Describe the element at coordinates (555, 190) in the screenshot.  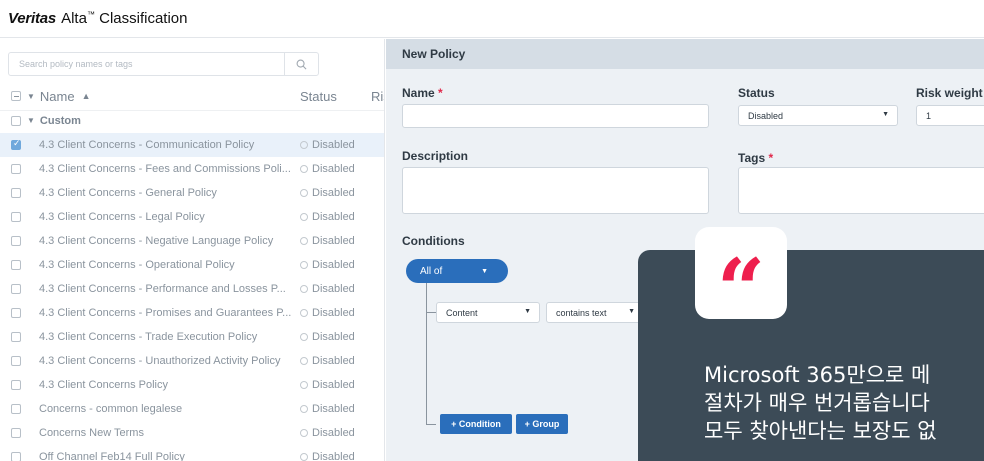
I see `description-textarea` at that location.